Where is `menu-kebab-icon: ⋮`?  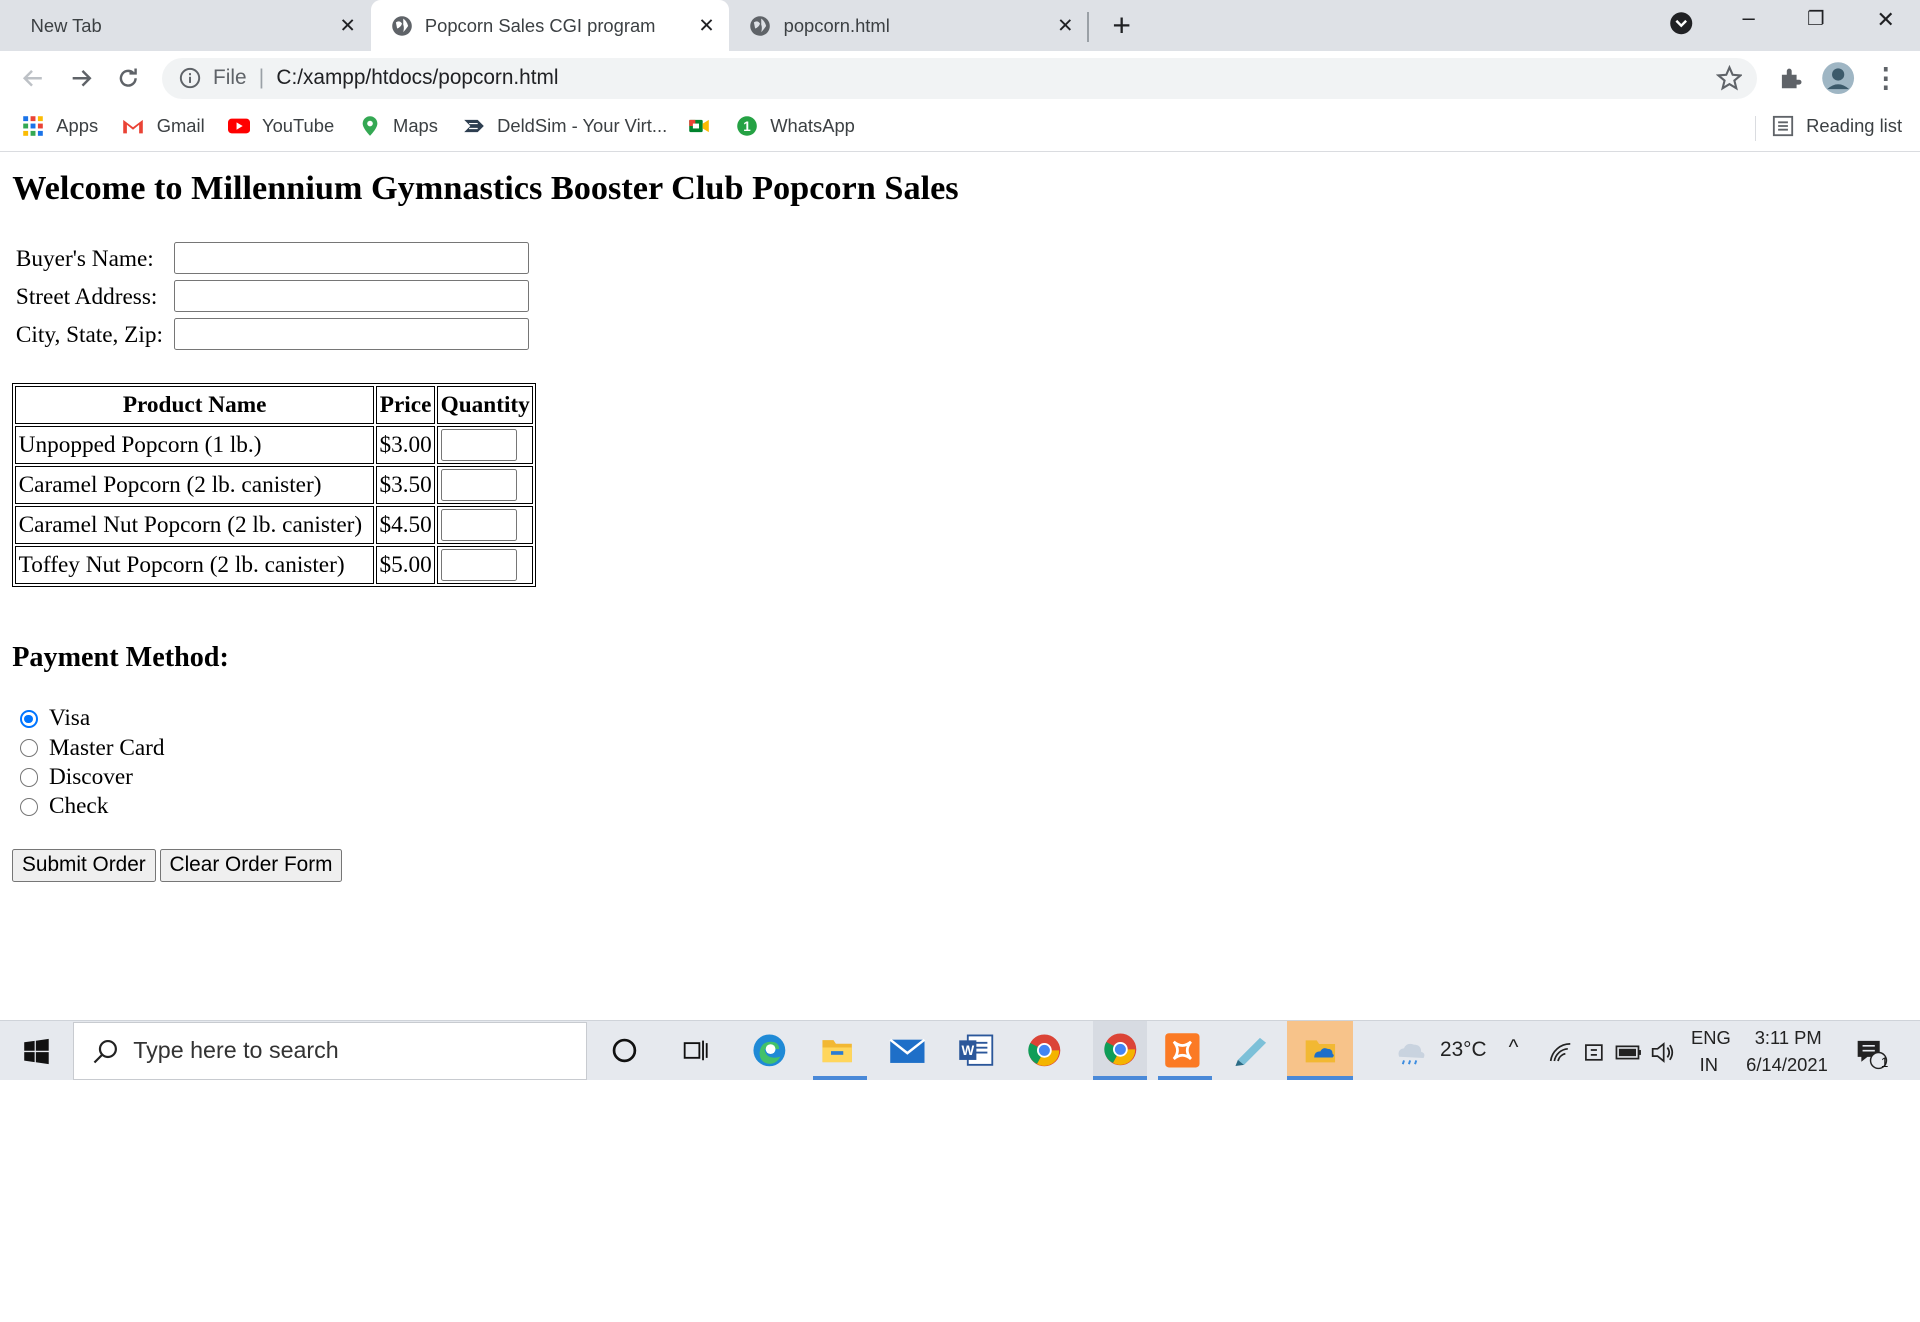
menu-kebab-icon: ⋮ is located at coordinates (1886, 78).